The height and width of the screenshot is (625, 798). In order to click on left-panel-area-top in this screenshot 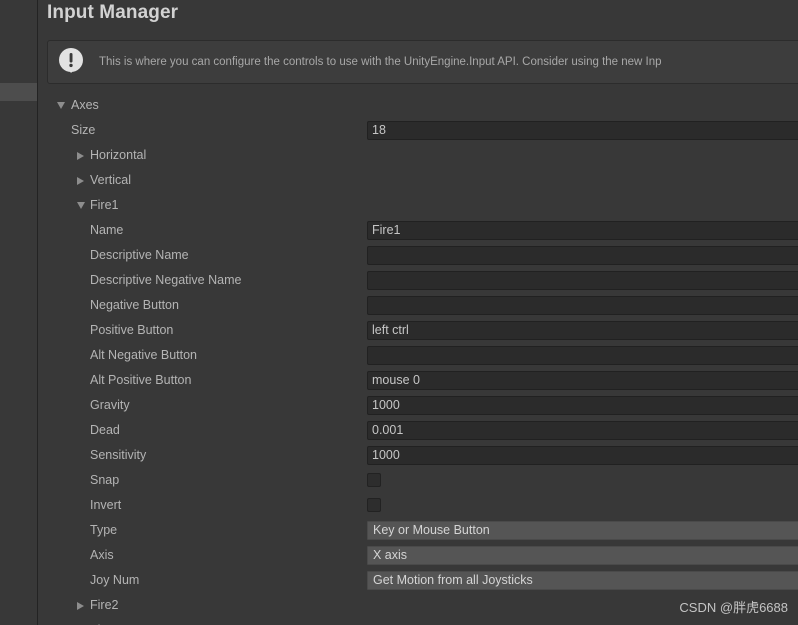, I will do `click(18, 41)`.